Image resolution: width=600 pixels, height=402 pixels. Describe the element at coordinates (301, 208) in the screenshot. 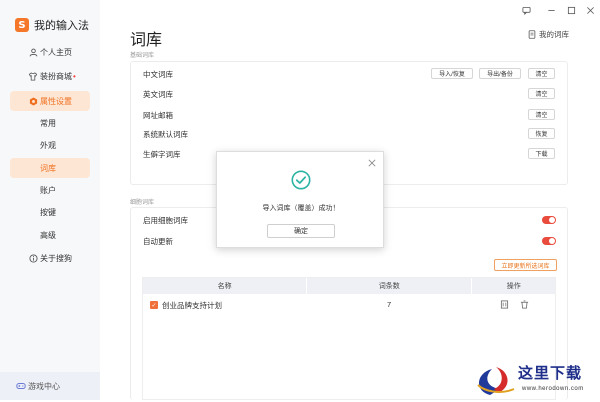

I see `dialog-message: 导入词库（覆盖）成功！` at that location.